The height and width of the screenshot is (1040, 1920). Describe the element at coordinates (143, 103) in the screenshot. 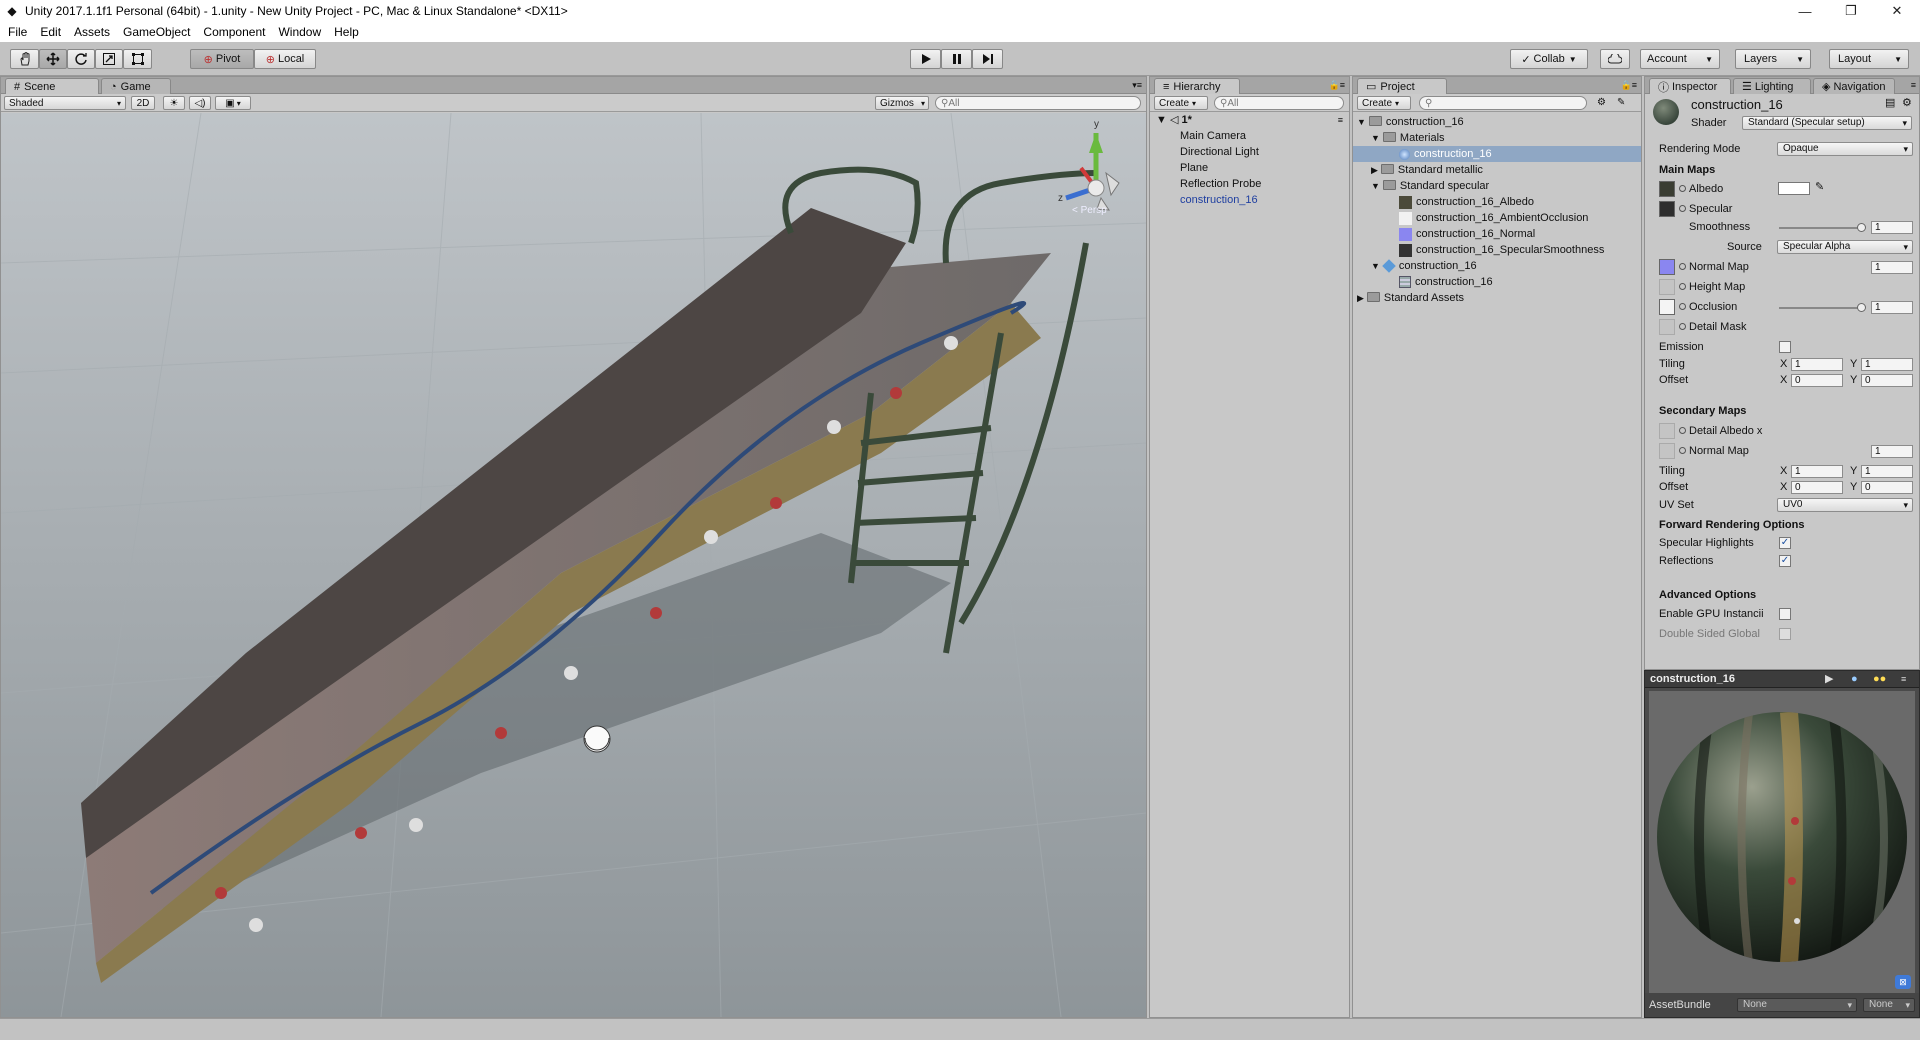

I see `mode-2d-button: 2D` at that location.